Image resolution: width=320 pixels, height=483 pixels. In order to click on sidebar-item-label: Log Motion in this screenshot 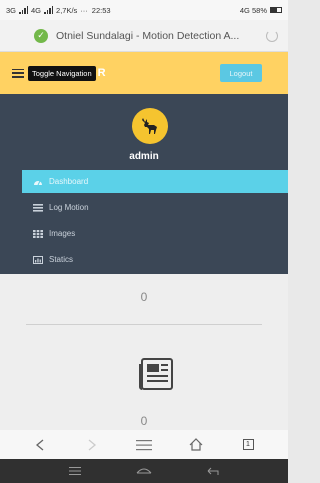, I will do `click(69, 207)`.